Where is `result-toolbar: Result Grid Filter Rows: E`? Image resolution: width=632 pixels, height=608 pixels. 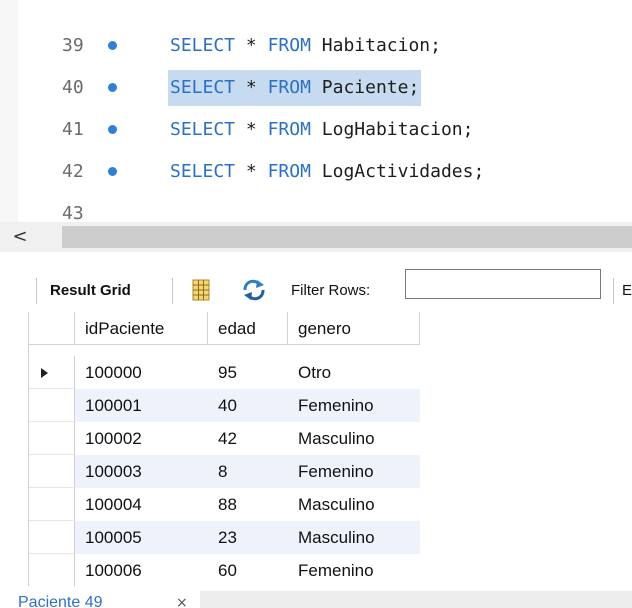 result-toolbar: Result Grid Filter Rows: E is located at coordinates (316, 289).